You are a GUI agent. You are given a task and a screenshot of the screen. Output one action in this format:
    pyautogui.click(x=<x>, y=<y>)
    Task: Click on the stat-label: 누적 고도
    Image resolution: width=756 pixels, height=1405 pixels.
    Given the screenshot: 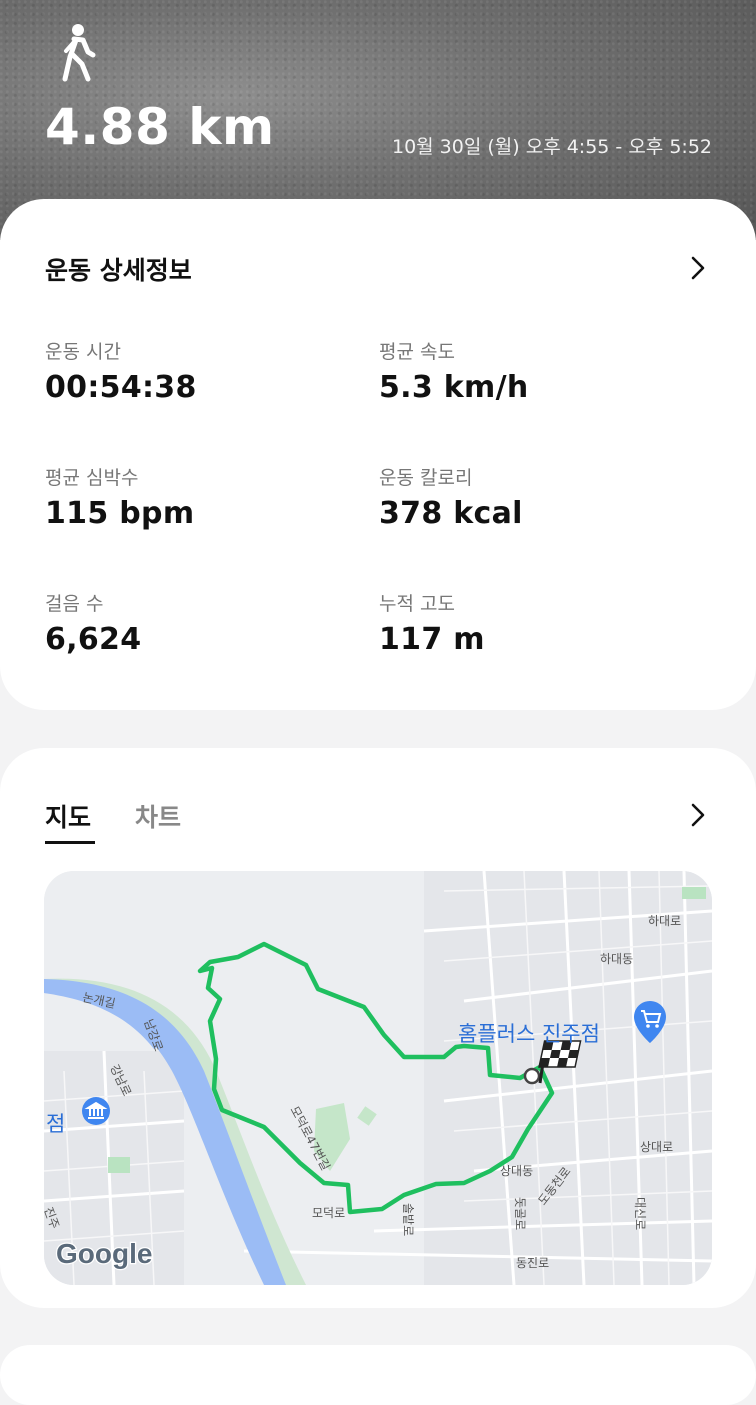 What is the action you would take?
    pyautogui.click(x=417, y=604)
    